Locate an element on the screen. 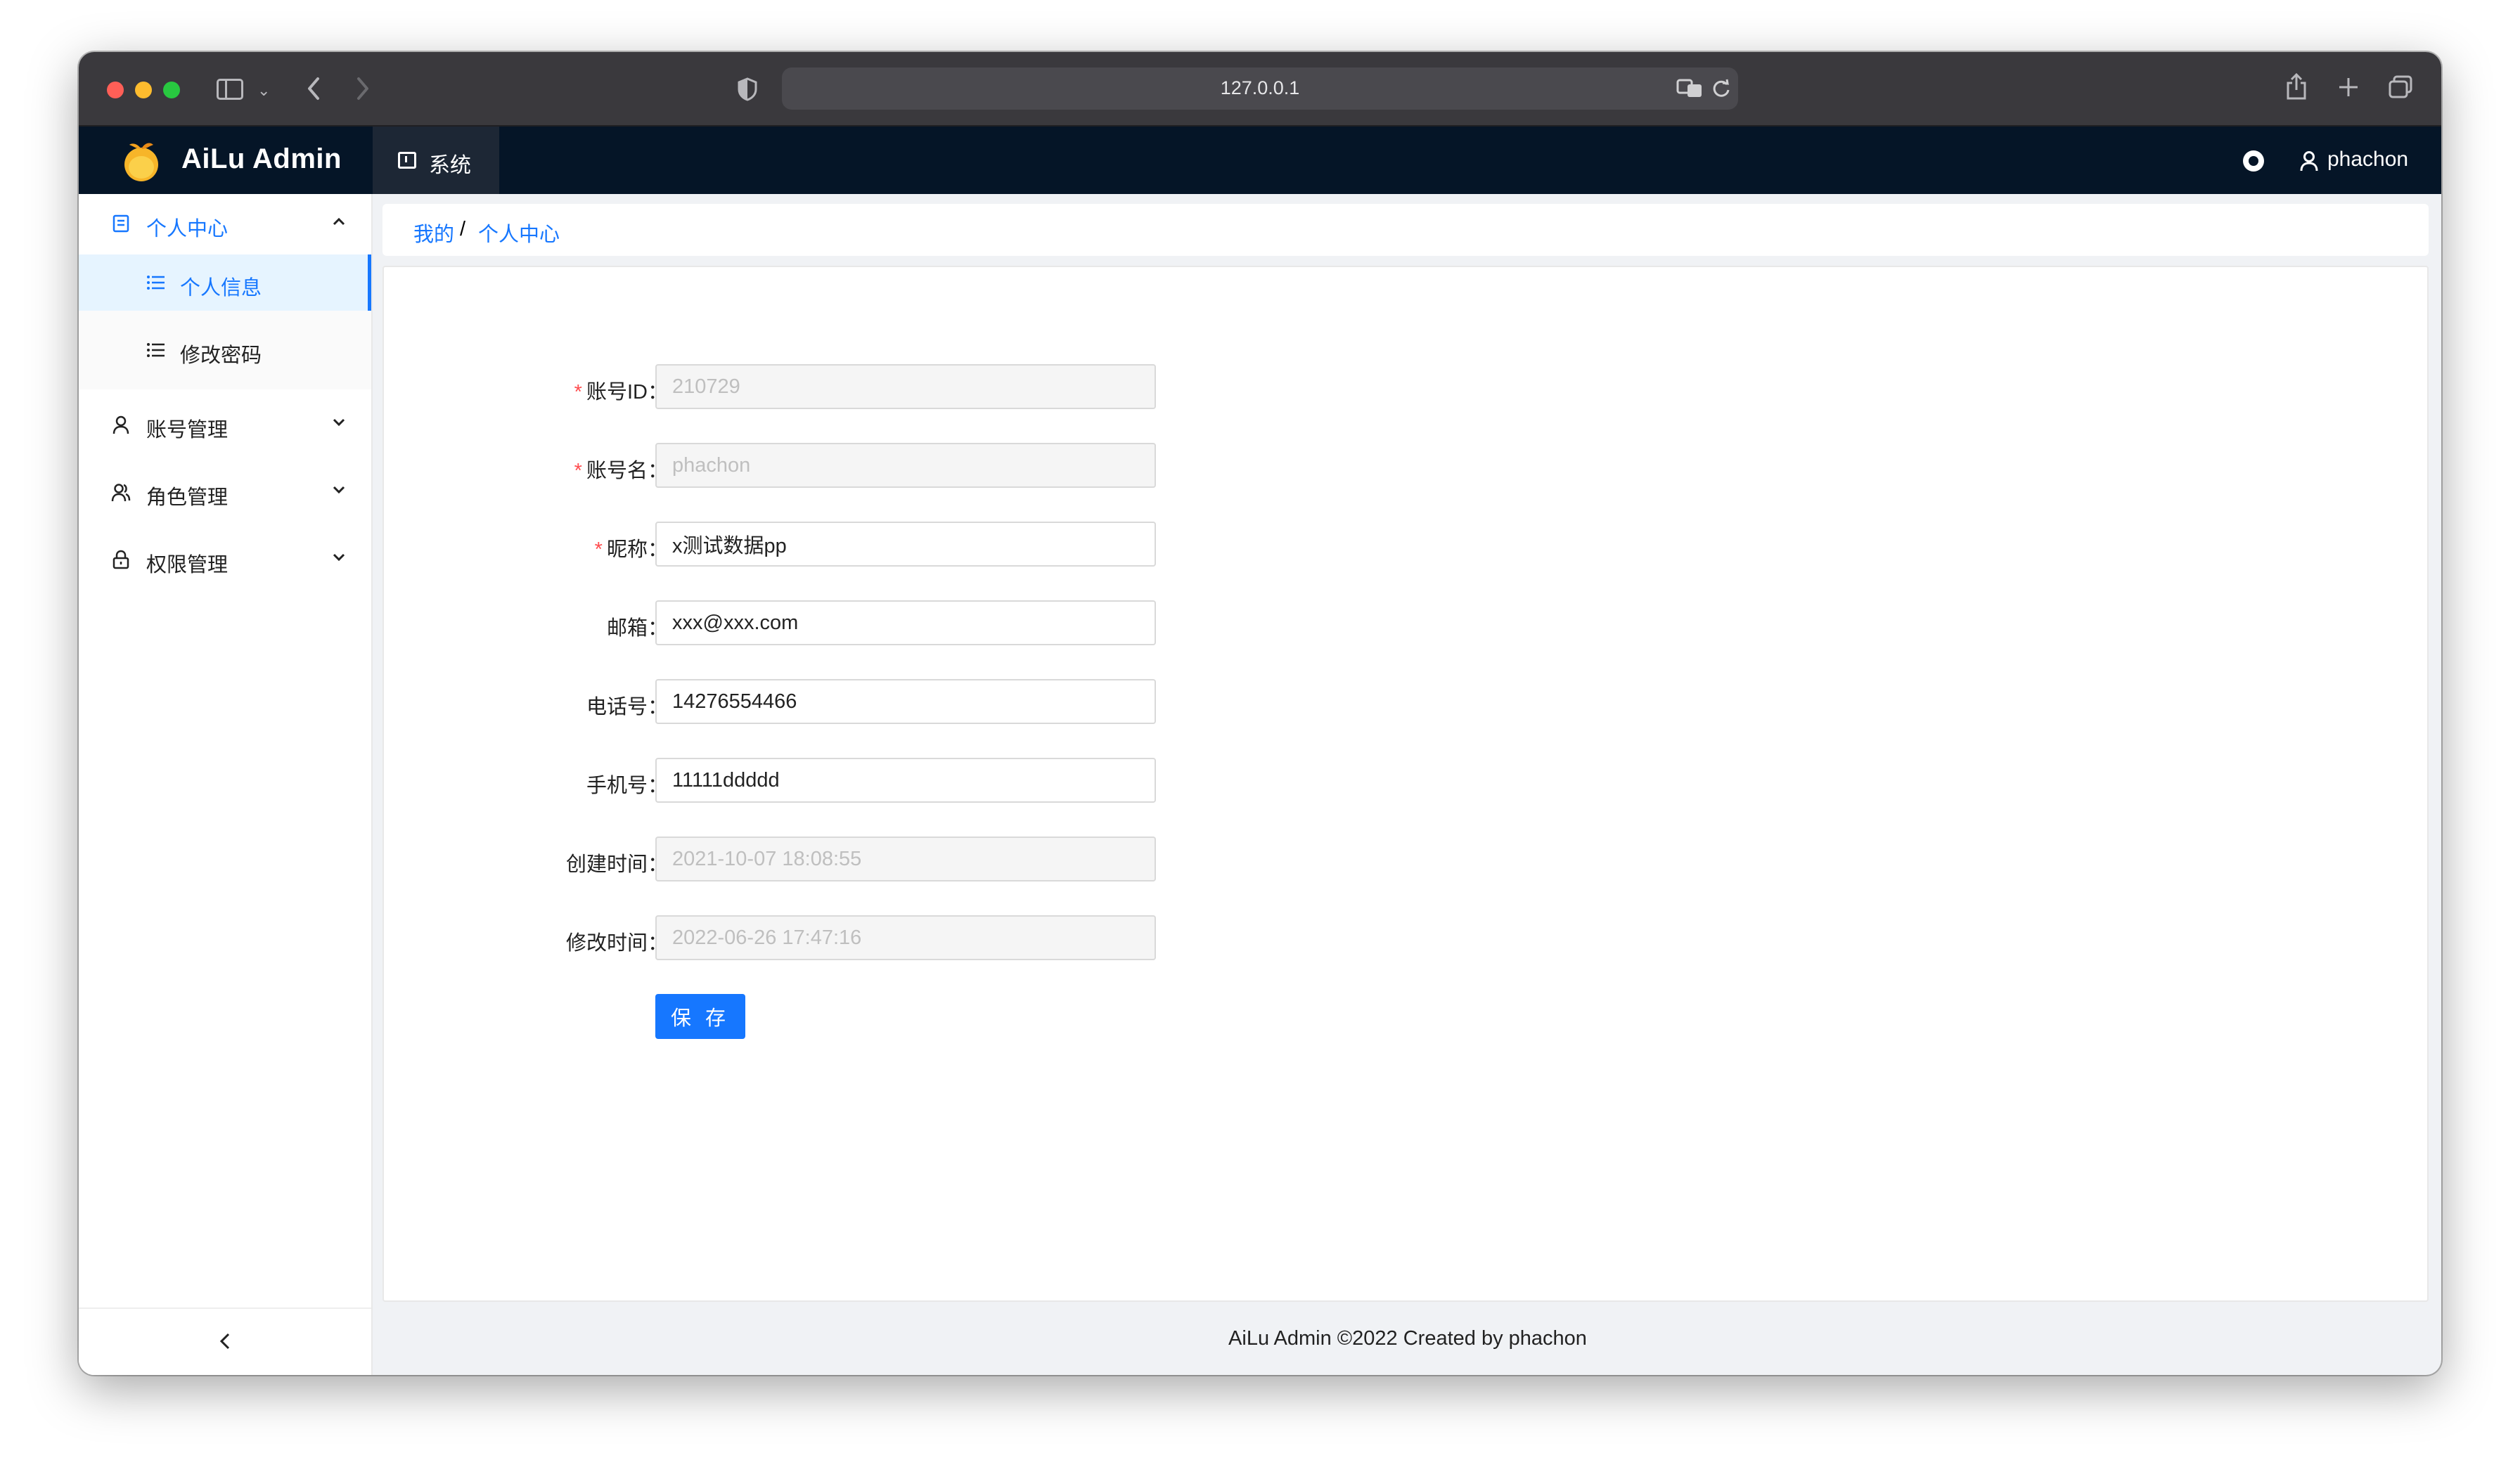  form-row-created-at: 创建时间： is located at coordinates (806, 859).